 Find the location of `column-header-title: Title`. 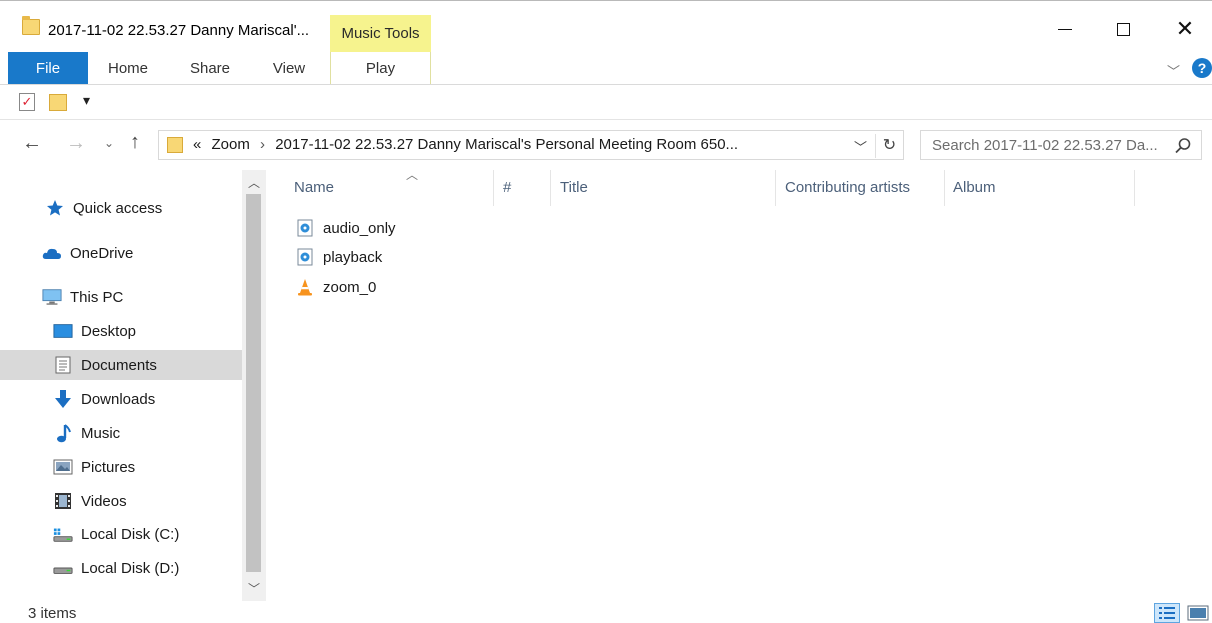

column-header-title: Title is located at coordinates (664, 188).